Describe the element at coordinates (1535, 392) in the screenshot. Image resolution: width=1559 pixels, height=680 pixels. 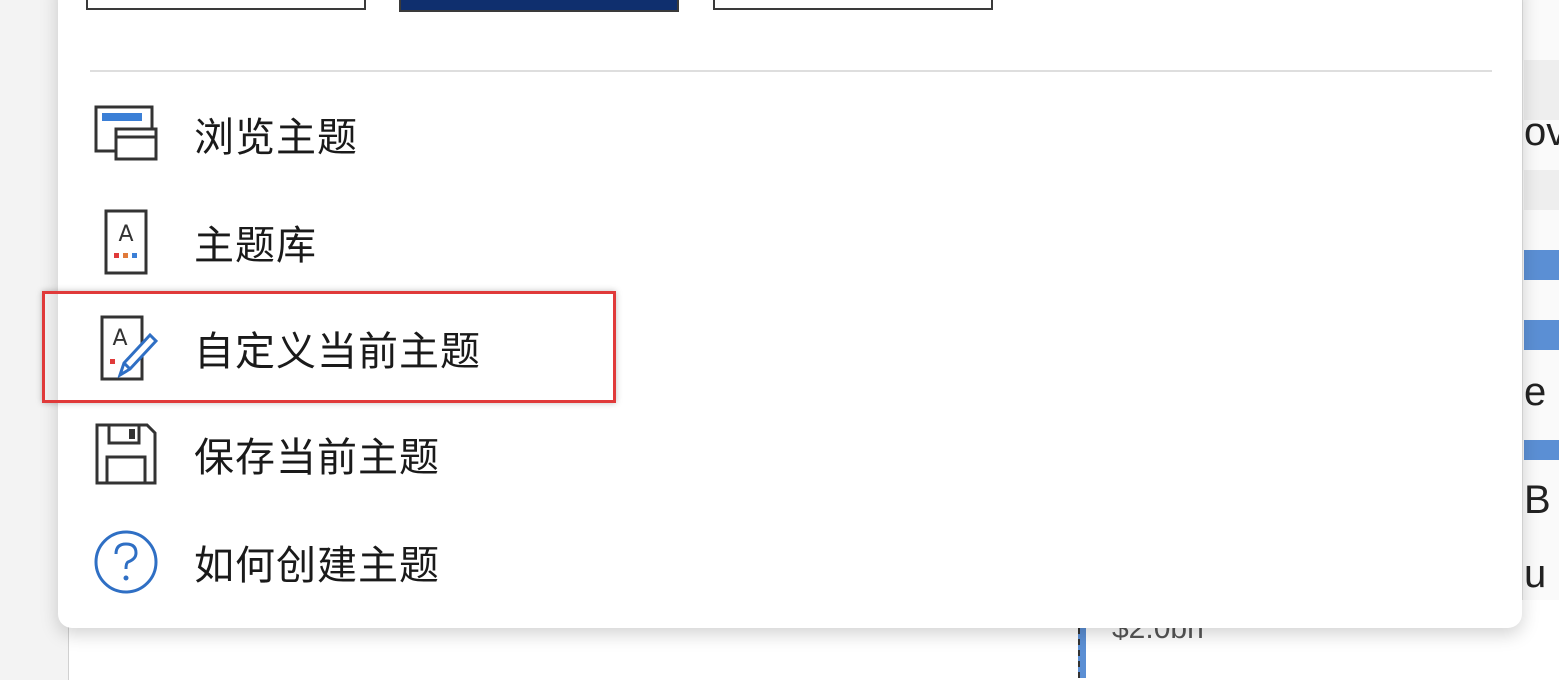
I see `background-text-fragment: e` at that location.